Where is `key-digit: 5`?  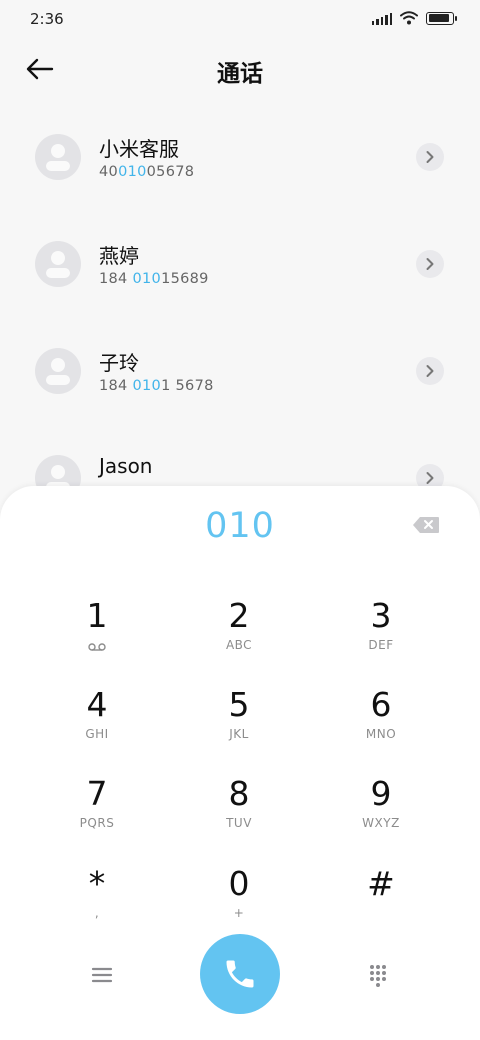 key-digit: 5 is located at coordinates (239, 704).